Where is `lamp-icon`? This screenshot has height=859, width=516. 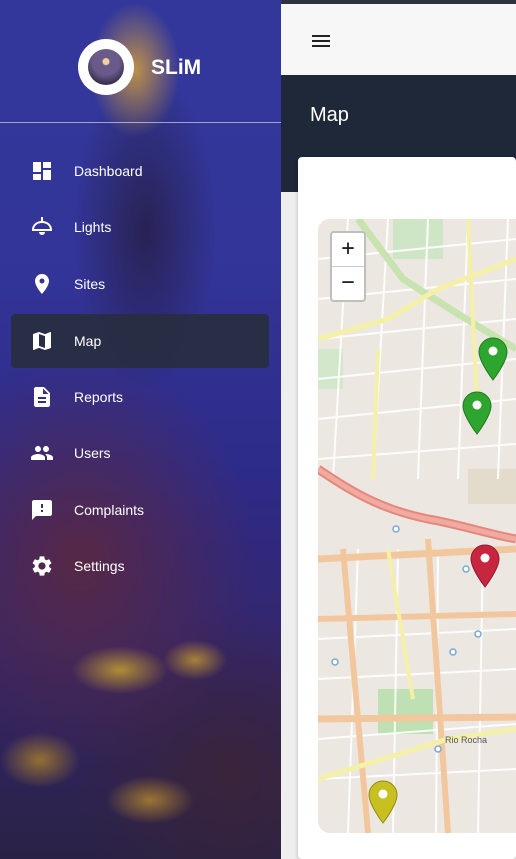 lamp-icon is located at coordinates (42, 226).